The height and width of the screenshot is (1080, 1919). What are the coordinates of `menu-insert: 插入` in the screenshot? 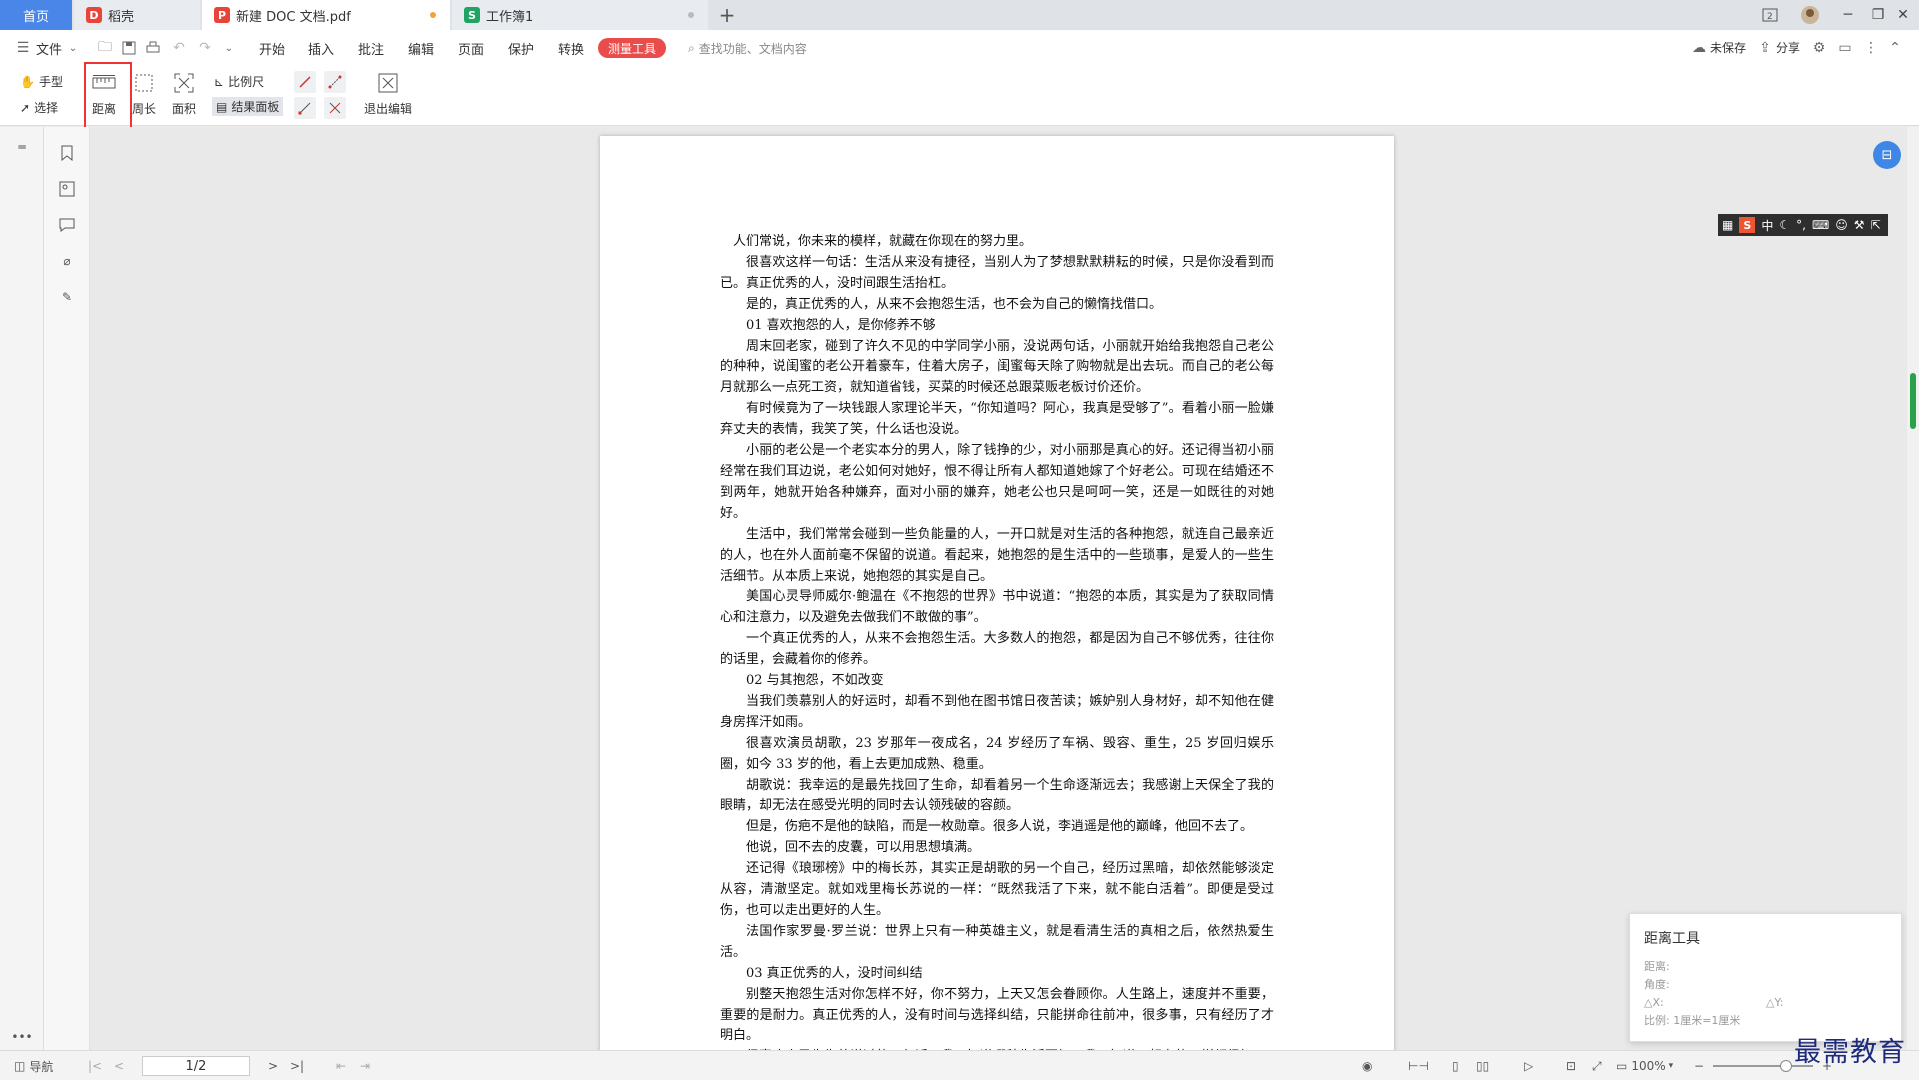 It's located at (321, 48).